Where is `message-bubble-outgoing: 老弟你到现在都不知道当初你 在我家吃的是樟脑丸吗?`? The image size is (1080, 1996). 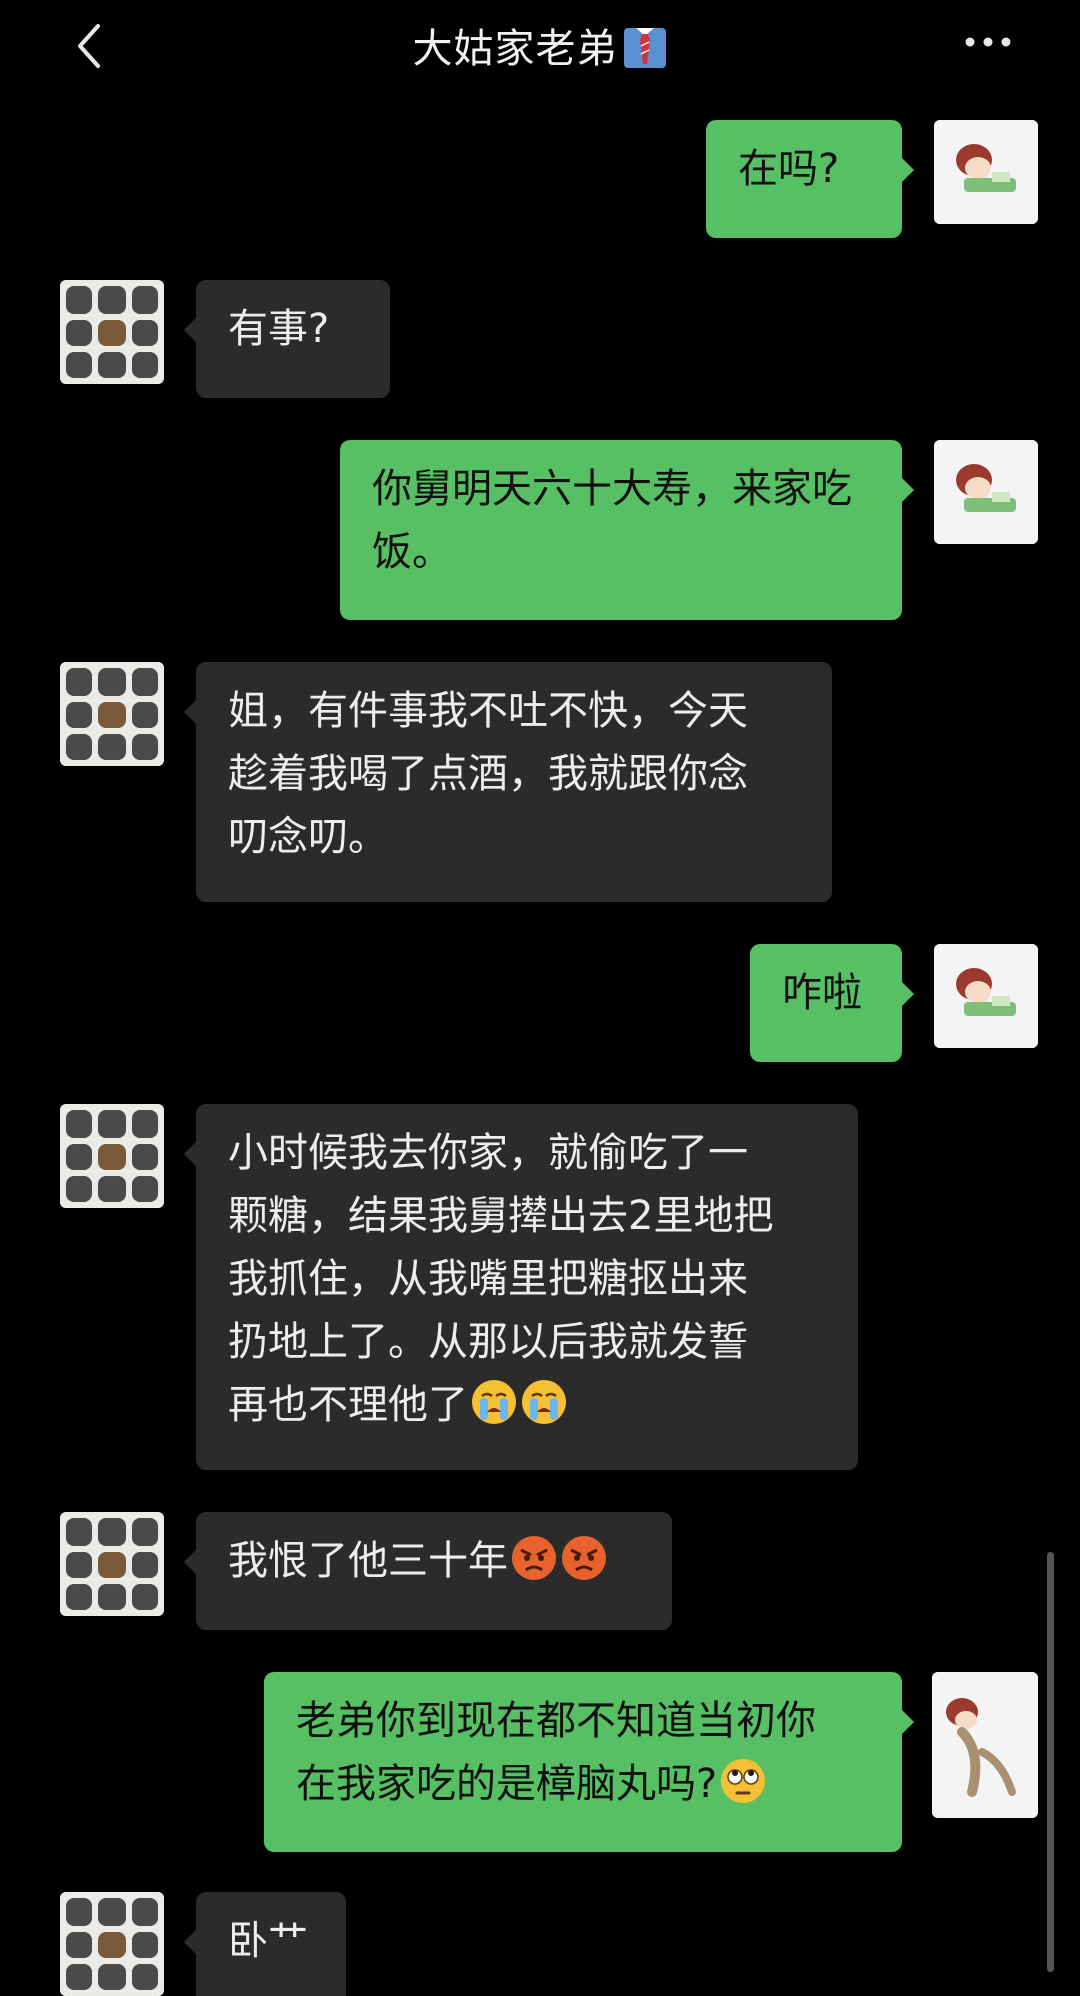 message-bubble-outgoing: 老弟你到现在都不知道当初你 在我家吃的是樟脑丸吗? is located at coordinates (589, 1762).